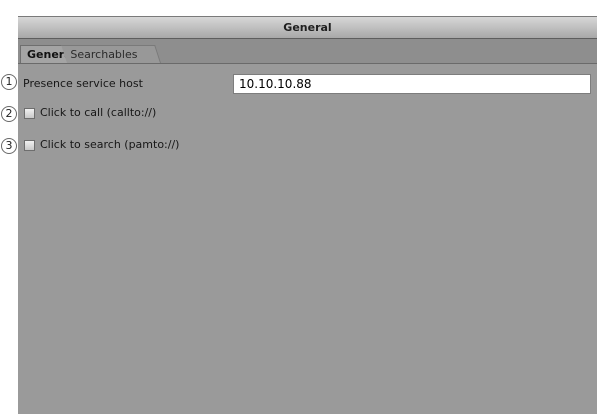  What do you see at coordinates (98, 112) in the screenshot?
I see `click-to-call-label: Click to call (callto://)` at bounding box center [98, 112].